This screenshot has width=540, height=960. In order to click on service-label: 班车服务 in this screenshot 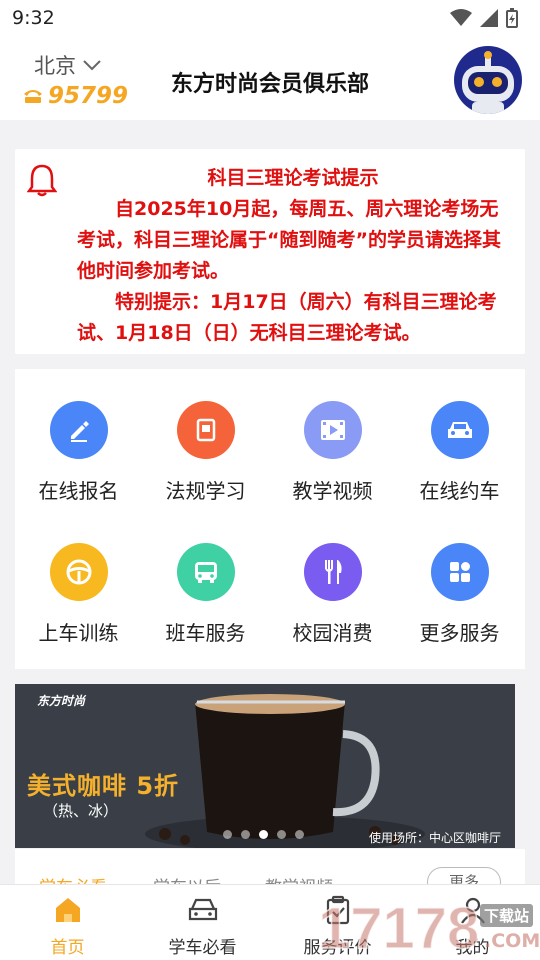, I will do `click(205, 633)`.